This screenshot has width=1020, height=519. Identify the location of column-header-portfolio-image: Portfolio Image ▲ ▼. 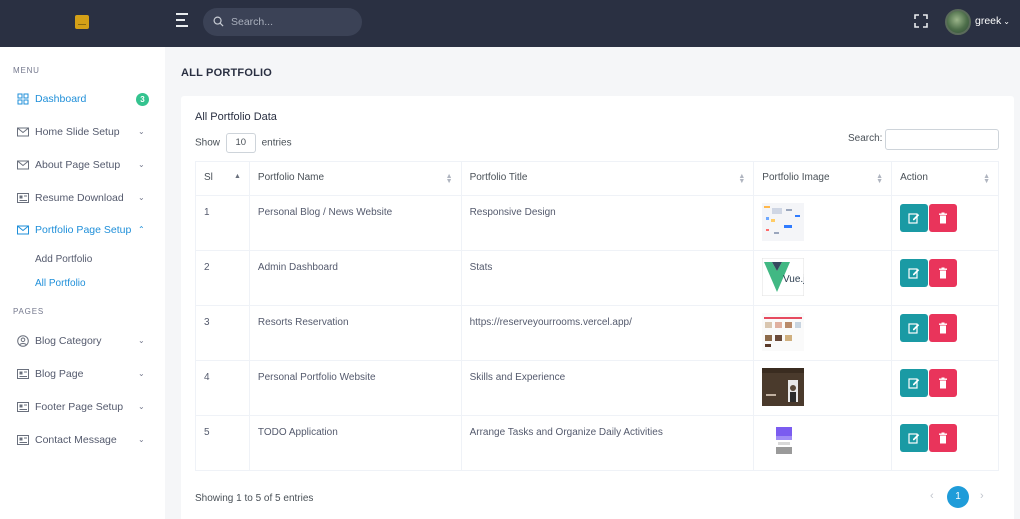
(823, 178).